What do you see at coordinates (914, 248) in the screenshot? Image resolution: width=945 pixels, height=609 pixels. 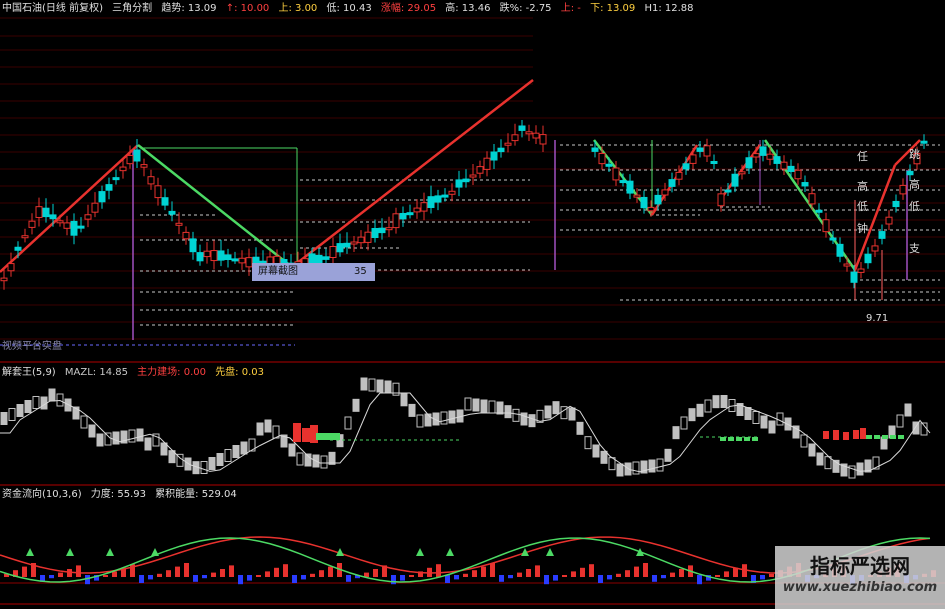 I see `side-char-8: 支` at bounding box center [914, 248].